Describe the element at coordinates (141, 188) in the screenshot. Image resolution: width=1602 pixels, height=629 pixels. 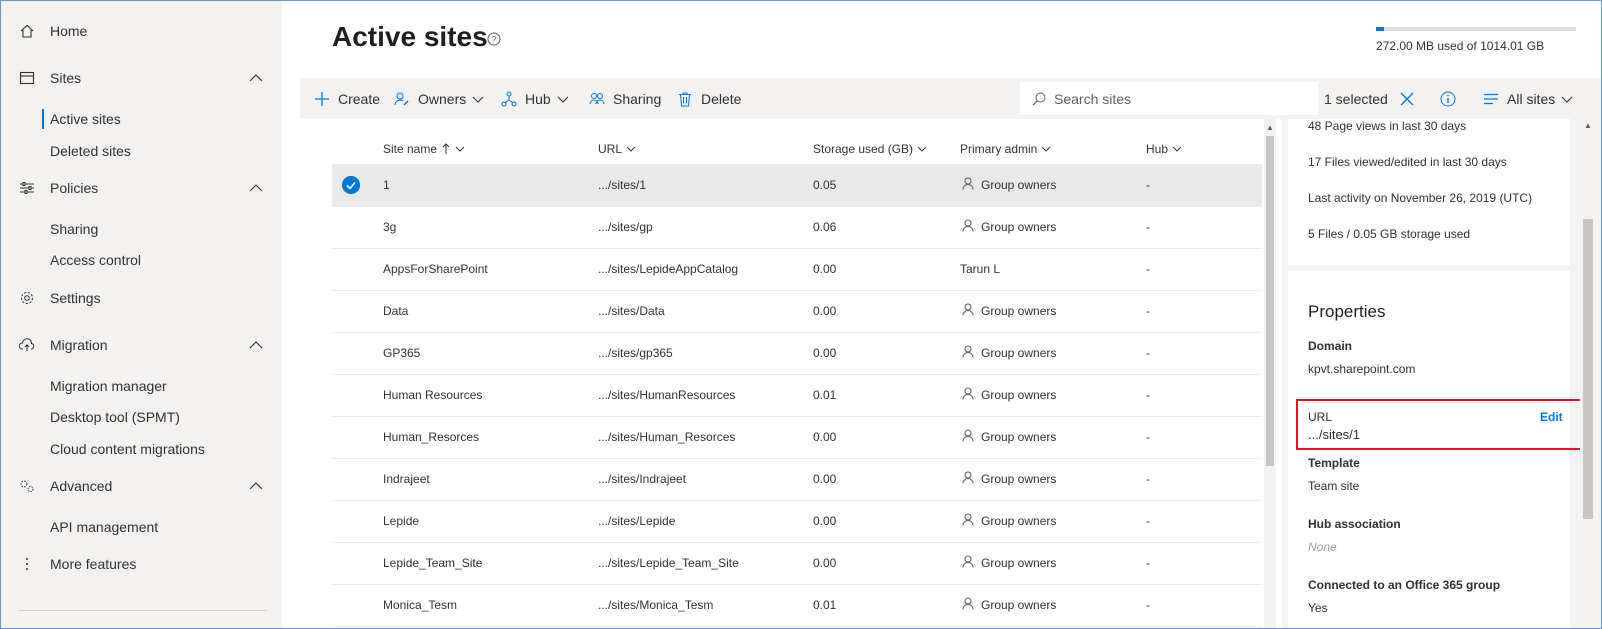
I see `sidebar-item-policies: Policies` at that location.